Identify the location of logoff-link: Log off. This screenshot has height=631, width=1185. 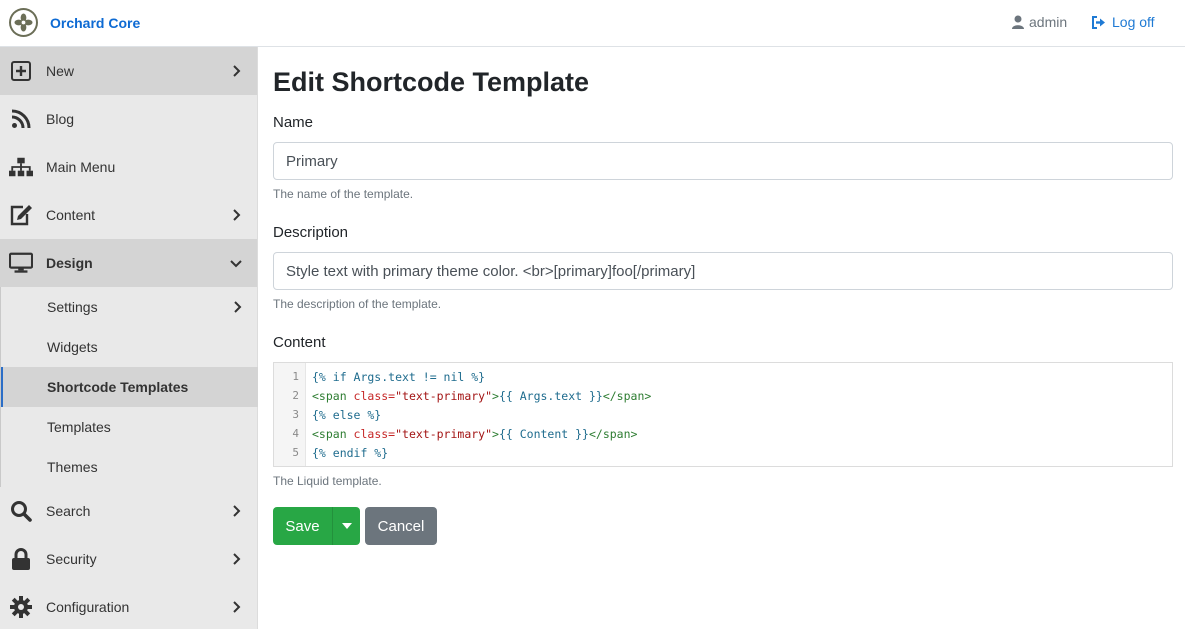
(1123, 22).